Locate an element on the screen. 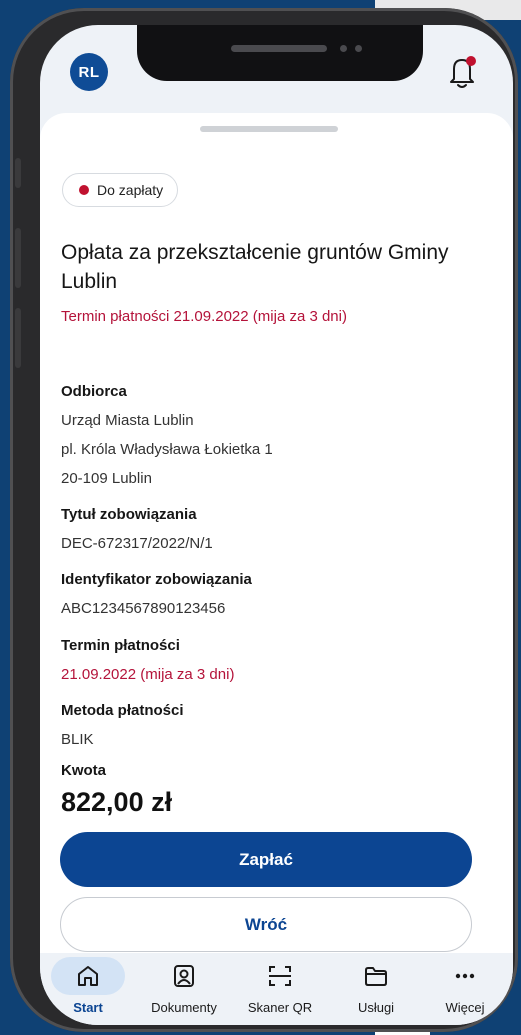  obligation-id-value: ABC1234567890123456 is located at coordinates (143, 608).